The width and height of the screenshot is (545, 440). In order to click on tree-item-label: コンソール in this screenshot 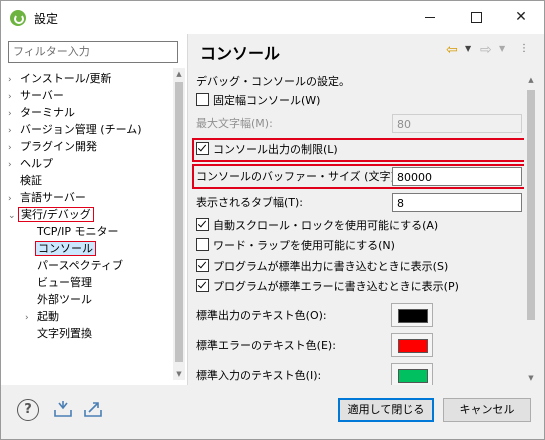, I will do `click(65, 248)`.